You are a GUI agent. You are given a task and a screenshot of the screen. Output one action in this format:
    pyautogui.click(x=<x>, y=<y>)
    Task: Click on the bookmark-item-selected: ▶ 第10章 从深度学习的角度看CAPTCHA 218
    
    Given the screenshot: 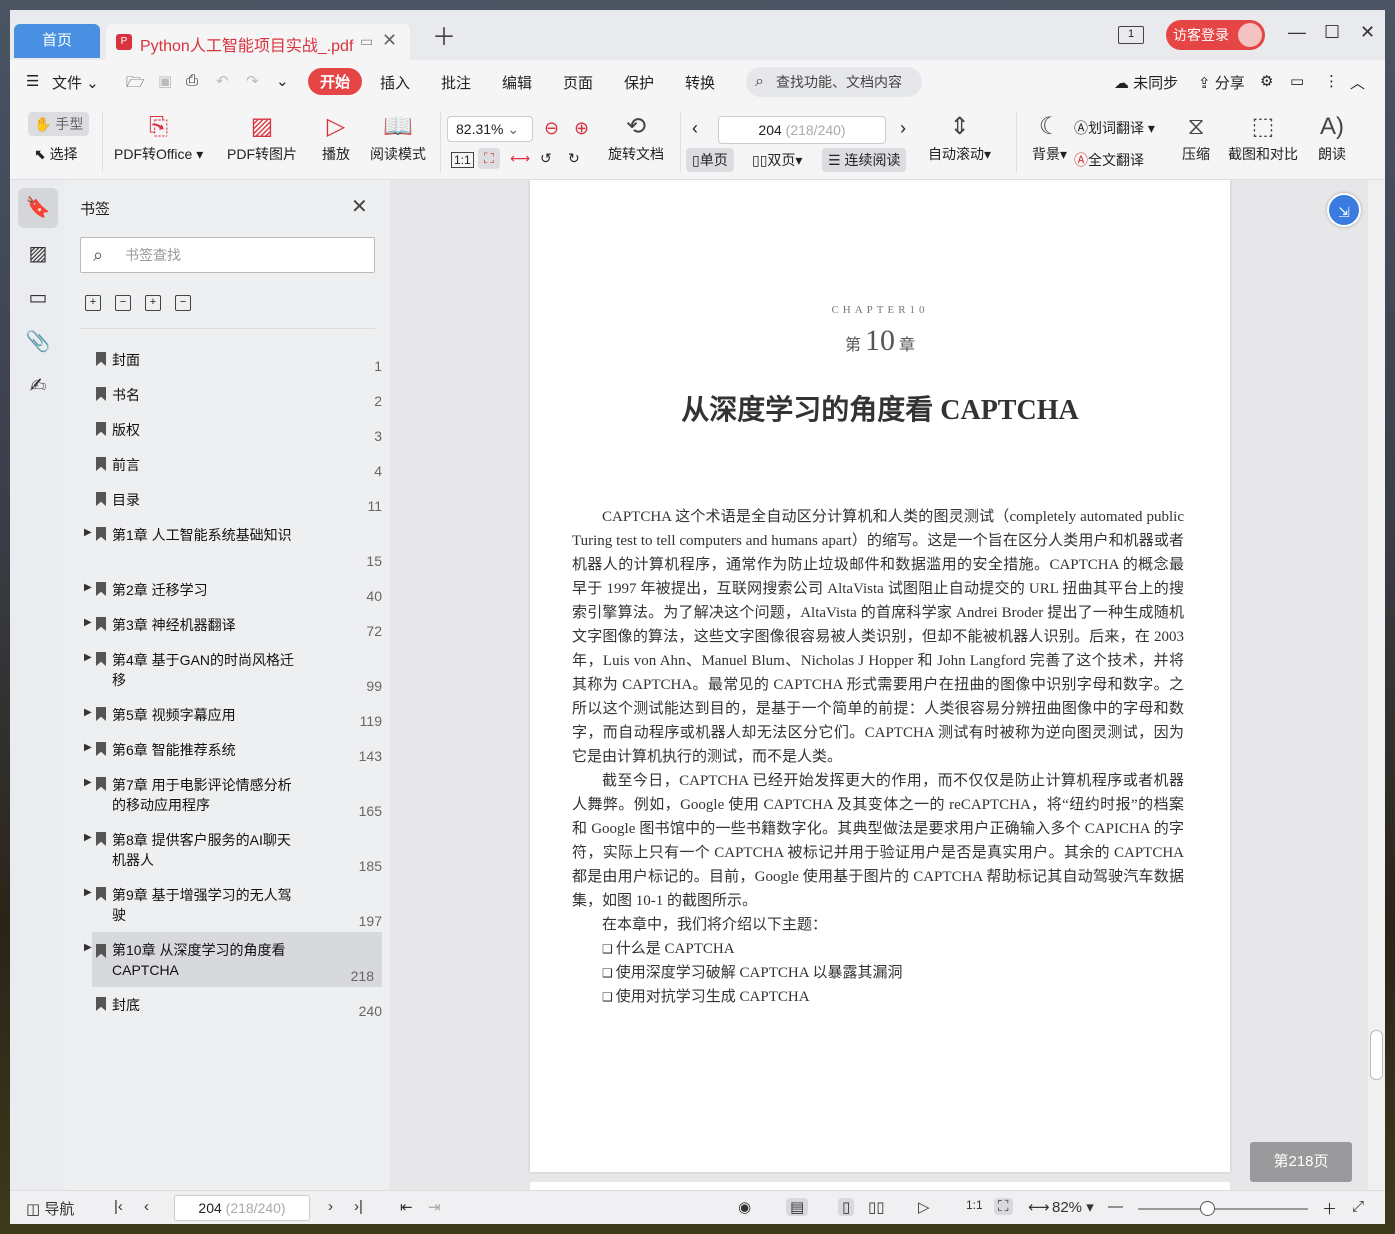 What is the action you would take?
    pyautogui.click(x=233, y=959)
    